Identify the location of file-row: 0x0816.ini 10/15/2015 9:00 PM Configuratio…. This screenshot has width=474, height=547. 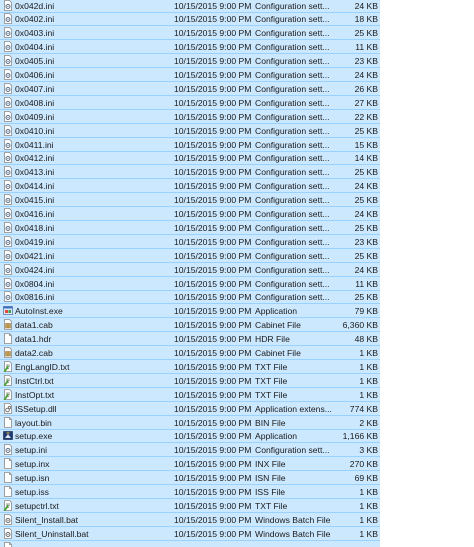
(191, 298).